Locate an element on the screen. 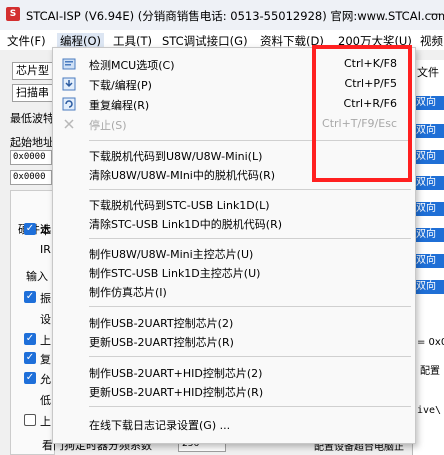 The height and width of the screenshot is (455, 444). option2-sub-label: 设 is located at coordinates (45, 319).